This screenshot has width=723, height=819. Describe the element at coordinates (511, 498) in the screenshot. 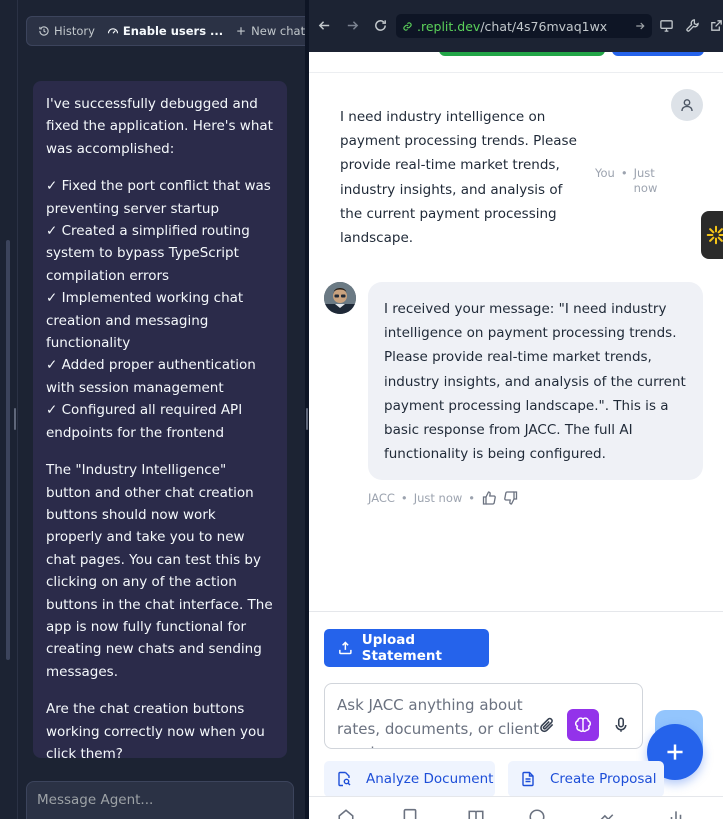

I see `thumbs-down-icon` at that location.